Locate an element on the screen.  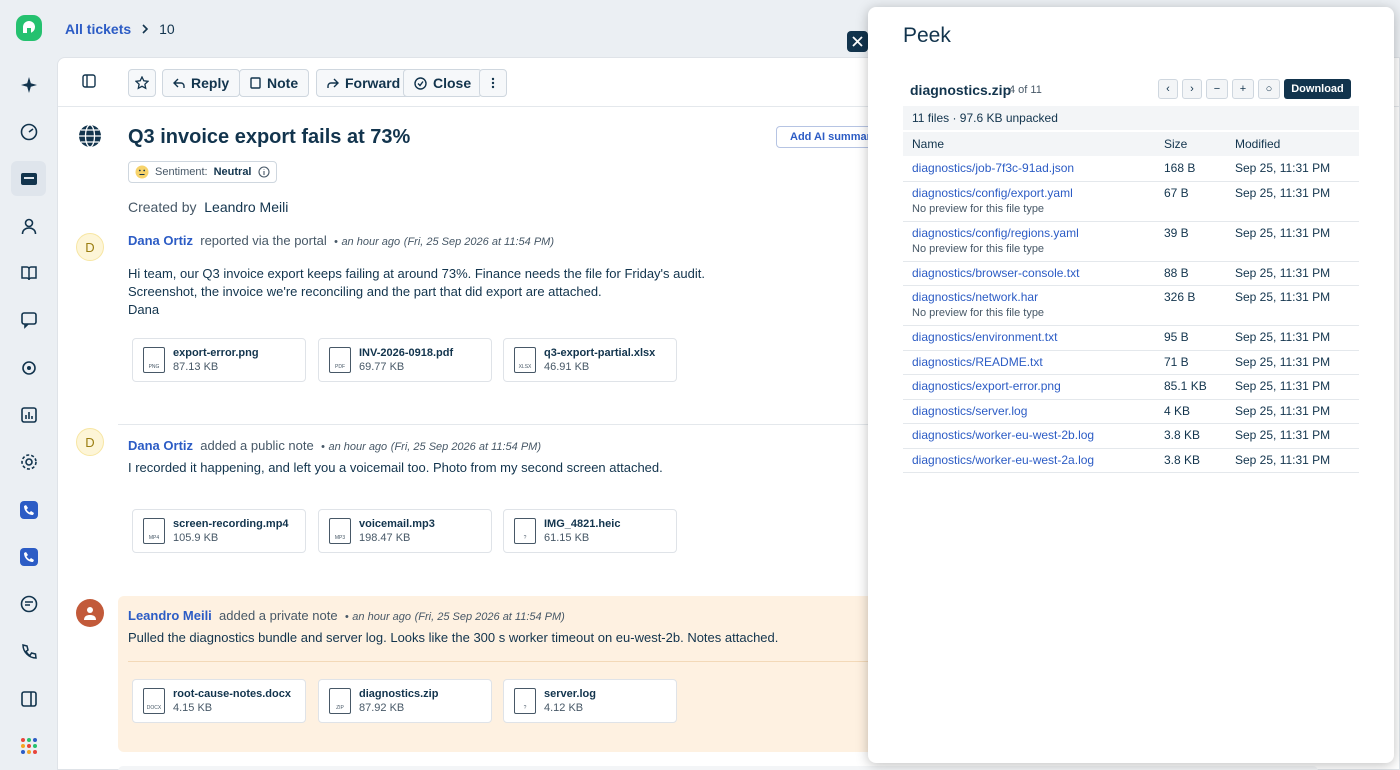
attachment-card: ? server.log 4.12 KB is located at coordinates (590, 701).